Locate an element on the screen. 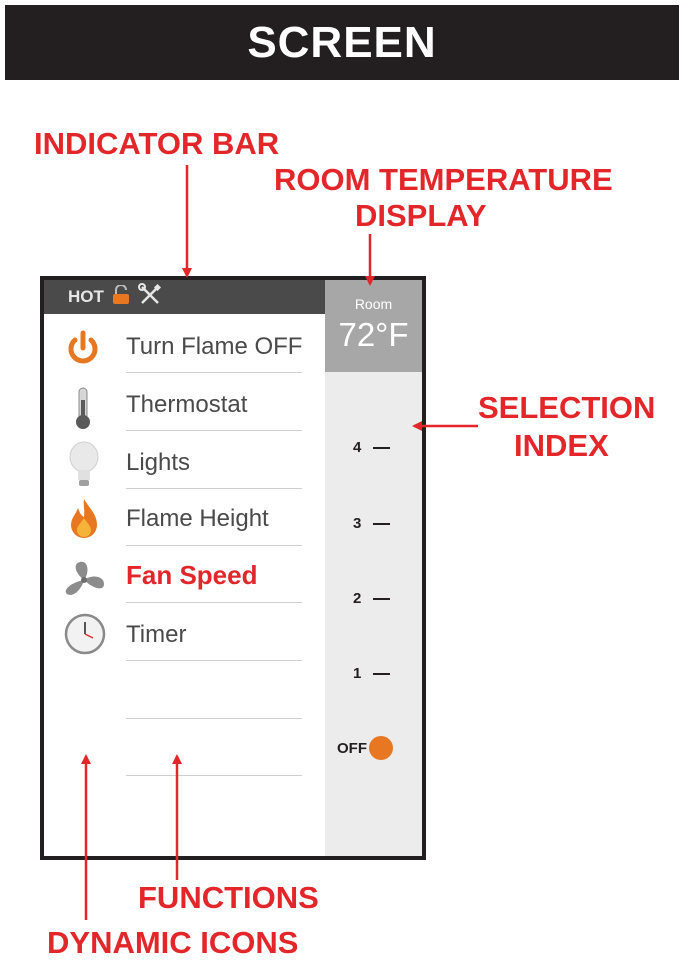 Image resolution: width=682 pixels, height=961 pixels. menu-item-timer: Timer is located at coordinates (213, 635).